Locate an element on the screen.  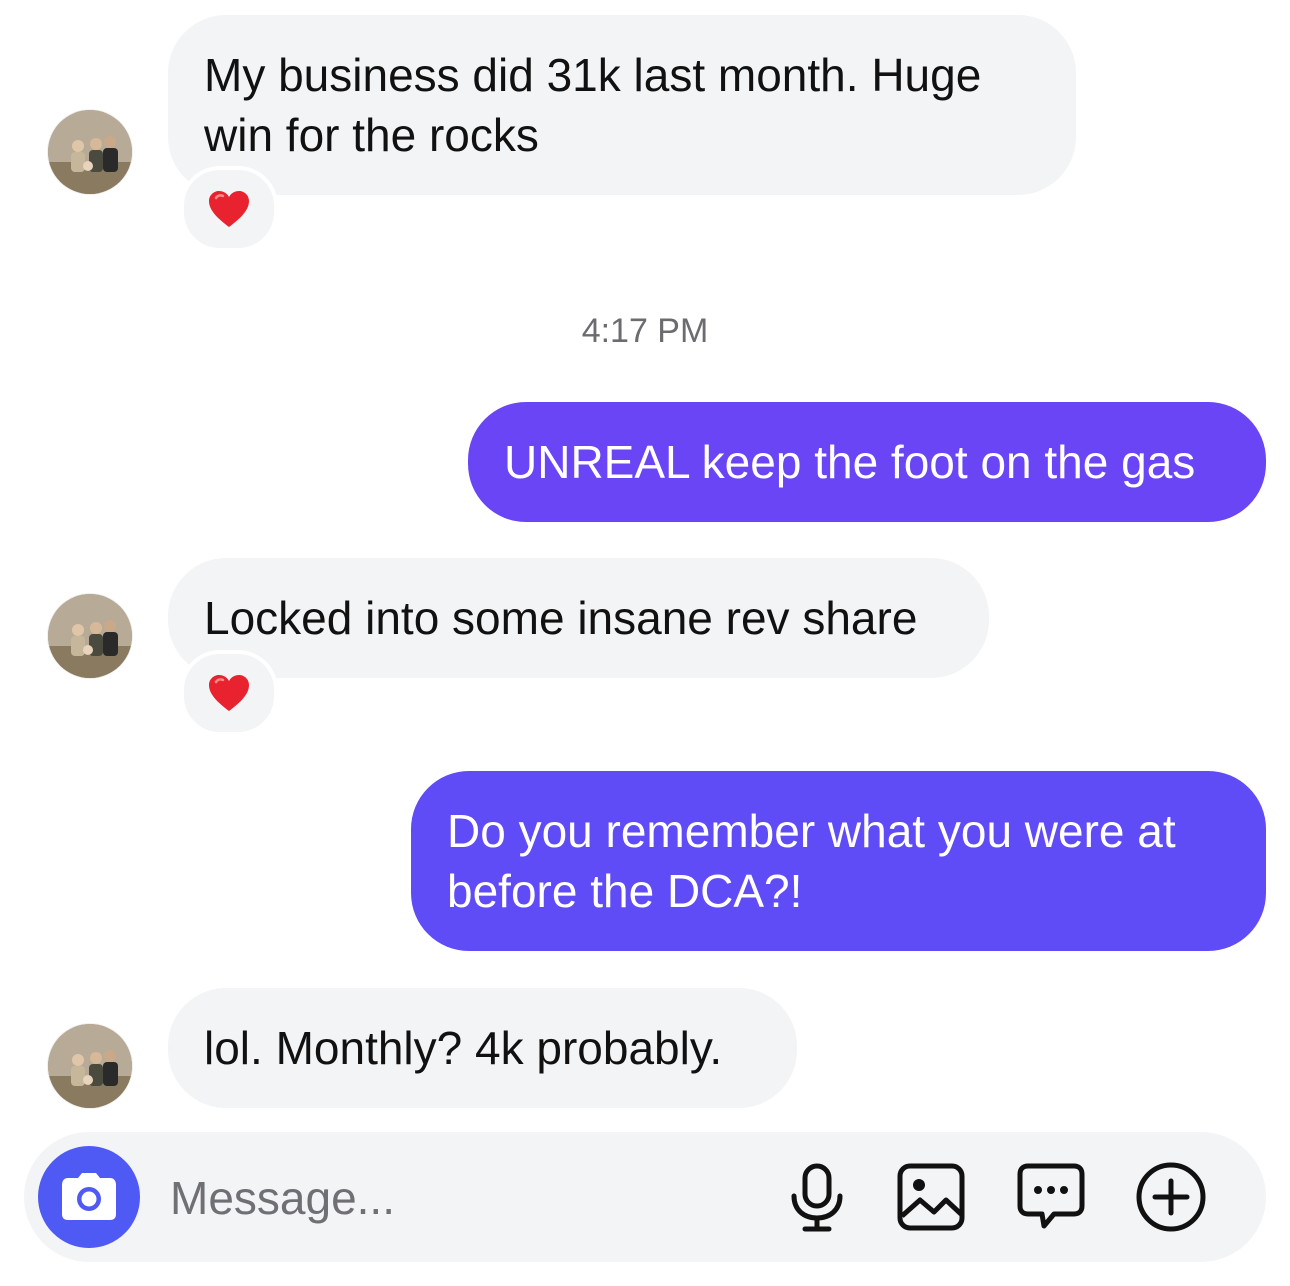
incoming-message-bubble: Locked into some insane rev share is located at coordinates (578, 618).